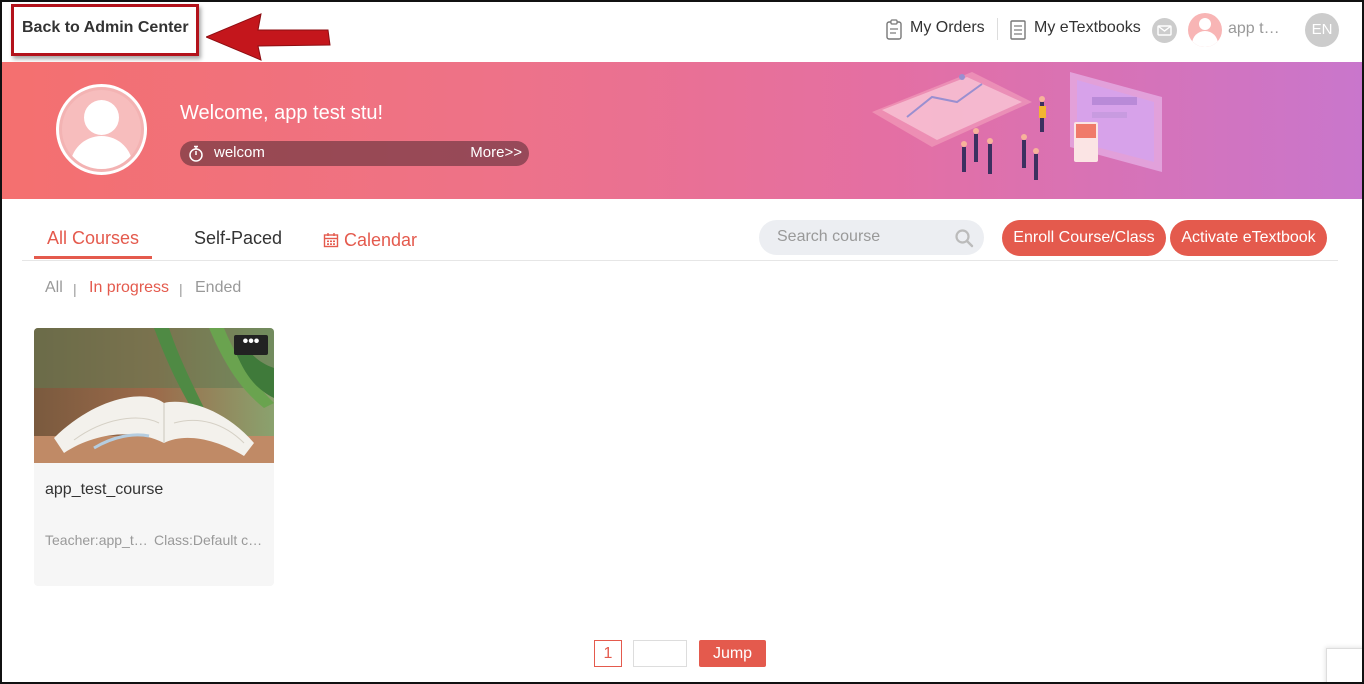  Describe the element at coordinates (660, 653) in the screenshot. I see `jump-page-input` at that location.